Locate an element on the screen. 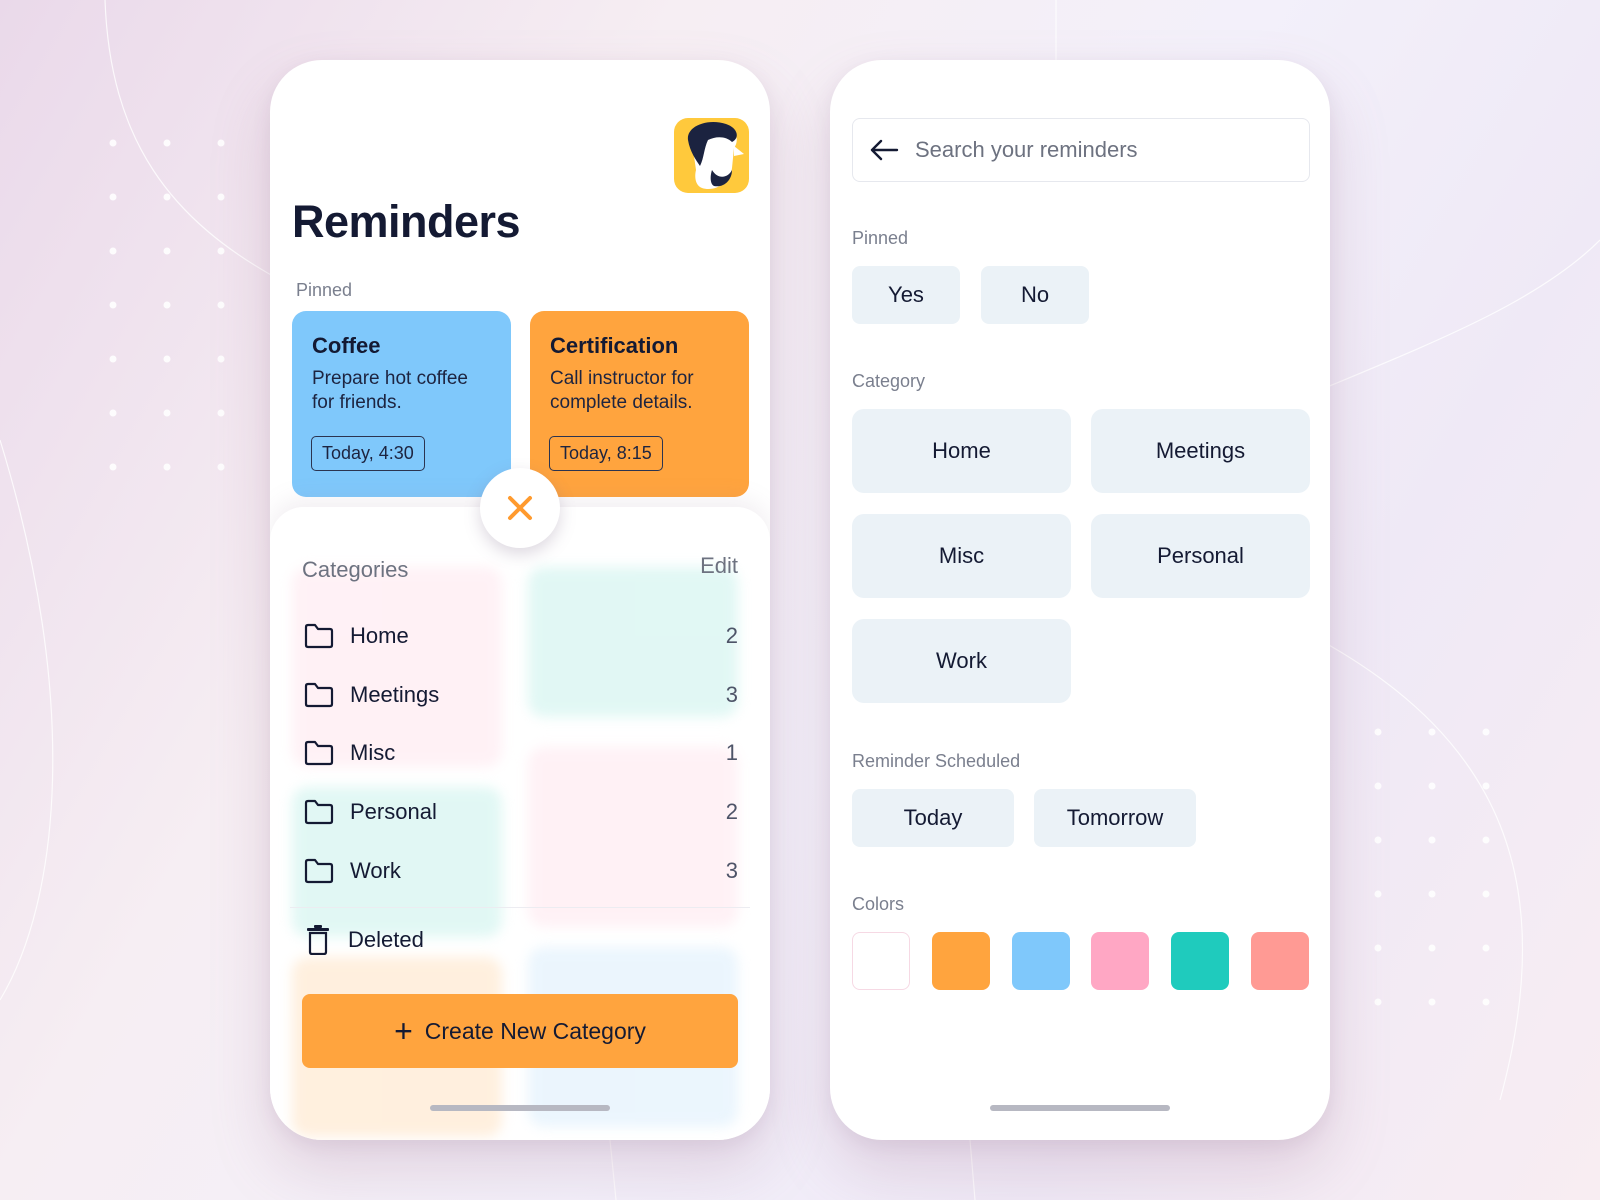 The image size is (1600, 1200). colors-filter-label: Colors is located at coordinates (878, 904).